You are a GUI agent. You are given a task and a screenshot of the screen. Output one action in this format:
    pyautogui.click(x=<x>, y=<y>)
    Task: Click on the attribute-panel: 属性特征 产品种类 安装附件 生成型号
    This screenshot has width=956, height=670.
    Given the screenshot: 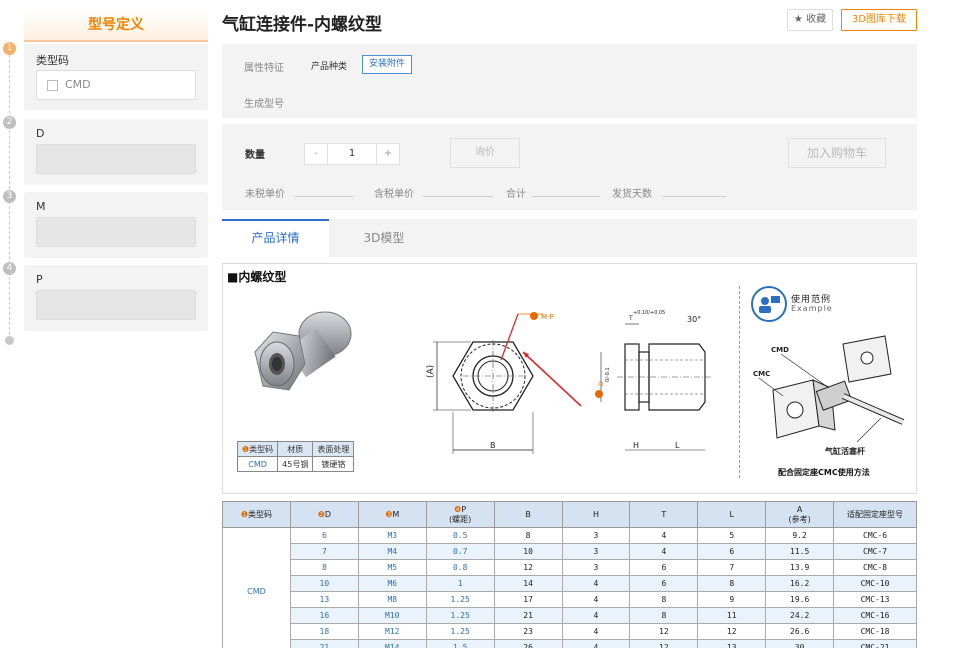 What is the action you would take?
    pyautogui.click(x=569, y=81)
    